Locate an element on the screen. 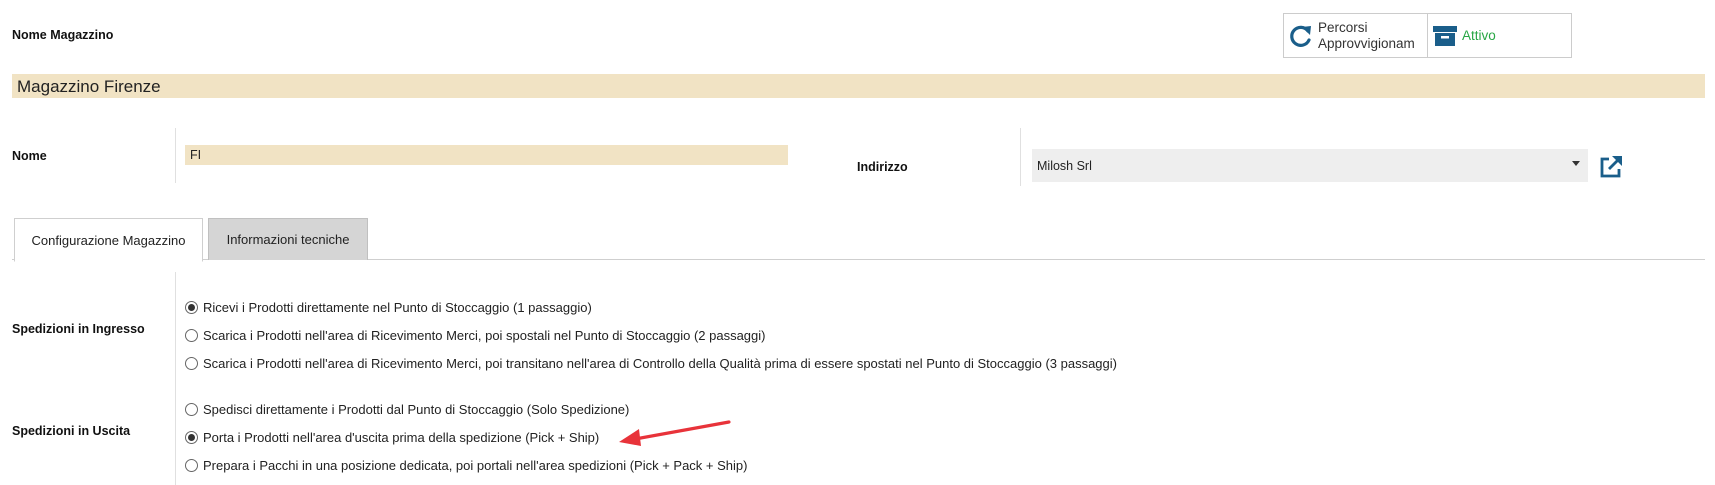  chevron-down-icon is located at coordinates (1576, 163).